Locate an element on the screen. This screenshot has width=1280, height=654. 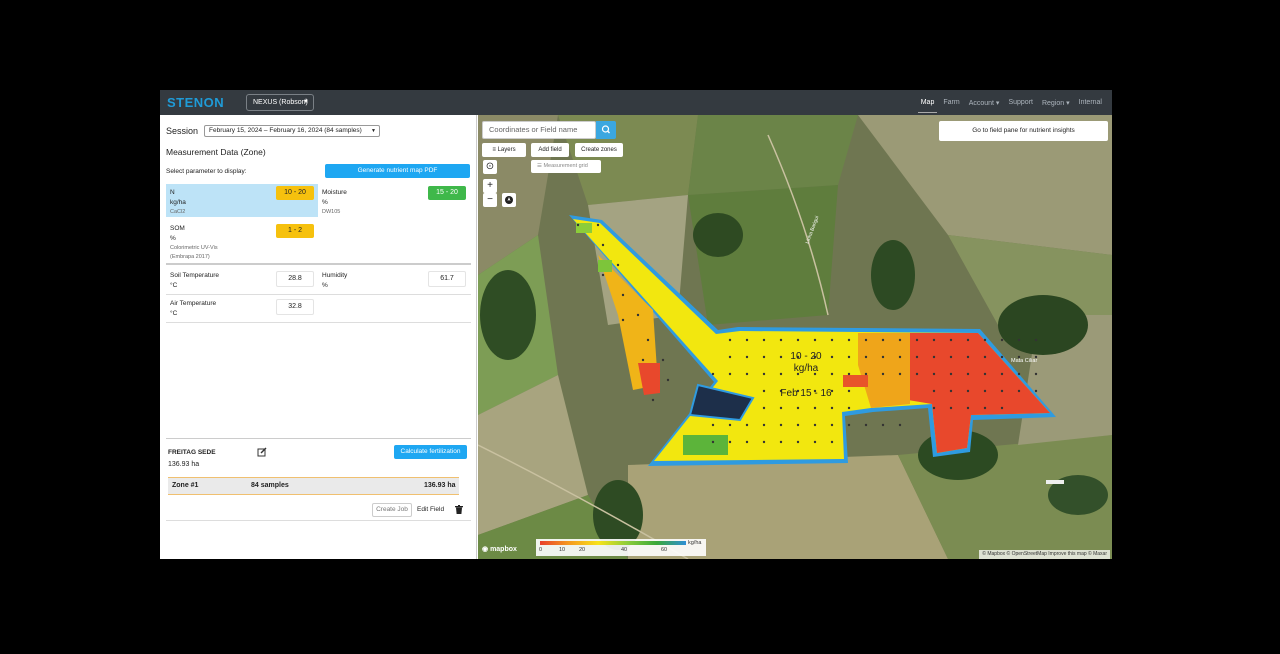
nav-link-region: Region ▾ is located at coordinates (1056, 103).